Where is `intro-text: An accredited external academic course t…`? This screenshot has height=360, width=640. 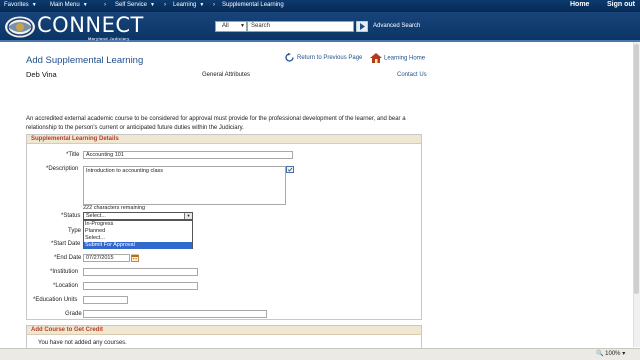
intro-text: An accredited external academic course t… is located at coordinates (216, 123).